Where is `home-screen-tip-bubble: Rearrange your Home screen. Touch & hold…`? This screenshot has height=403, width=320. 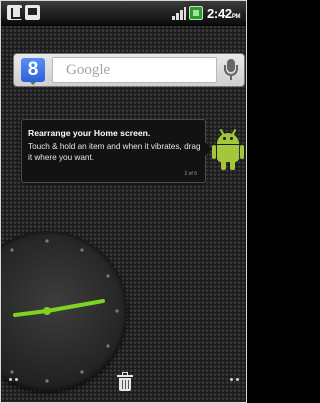
home-screen-tip-bubble: Rearrange your Home screen. Touch & hold… is located at coordinates (116, 151).